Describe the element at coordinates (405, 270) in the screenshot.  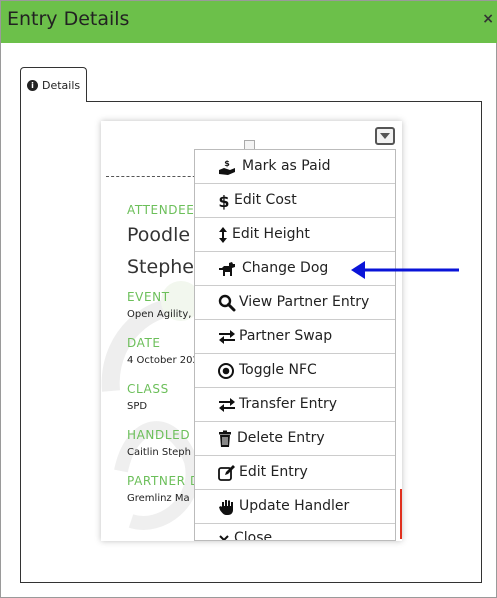
I see `pointer-arrow-icon` at that location.